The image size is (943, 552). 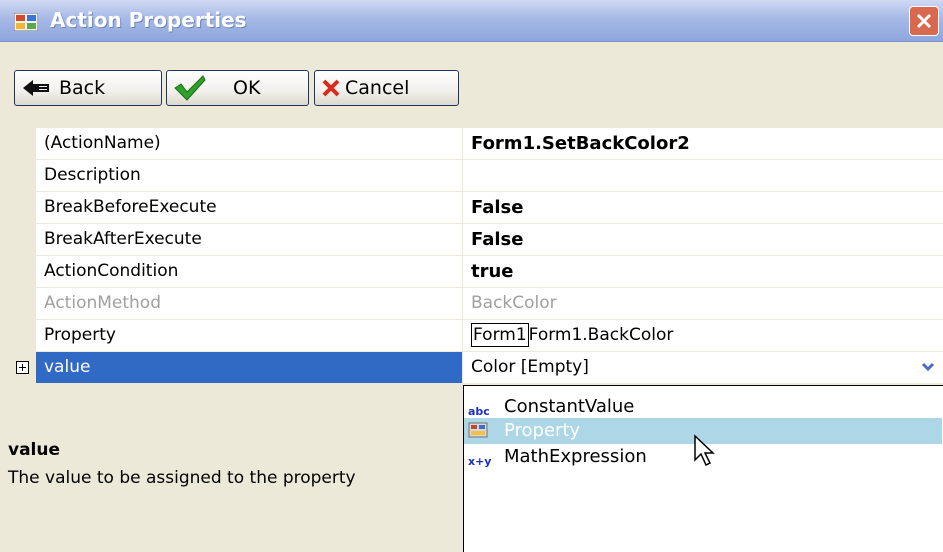 I want to click on expand-plus-icon, so click(x=22, y=367).